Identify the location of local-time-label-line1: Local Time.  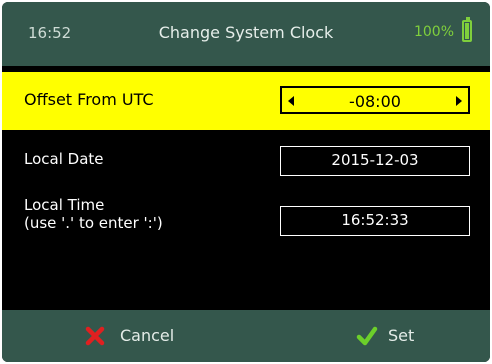
(64, 205).